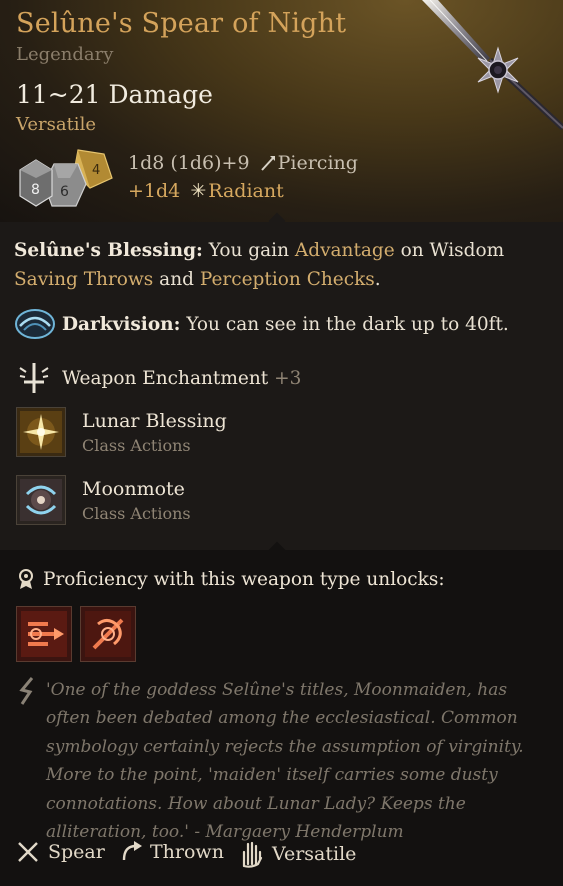 The height and width of the screenshot is (886, 563). Describe the element at coordinates (187, 852) in the screenshot. I see `footer-thrown-label: Thrown` at that location.